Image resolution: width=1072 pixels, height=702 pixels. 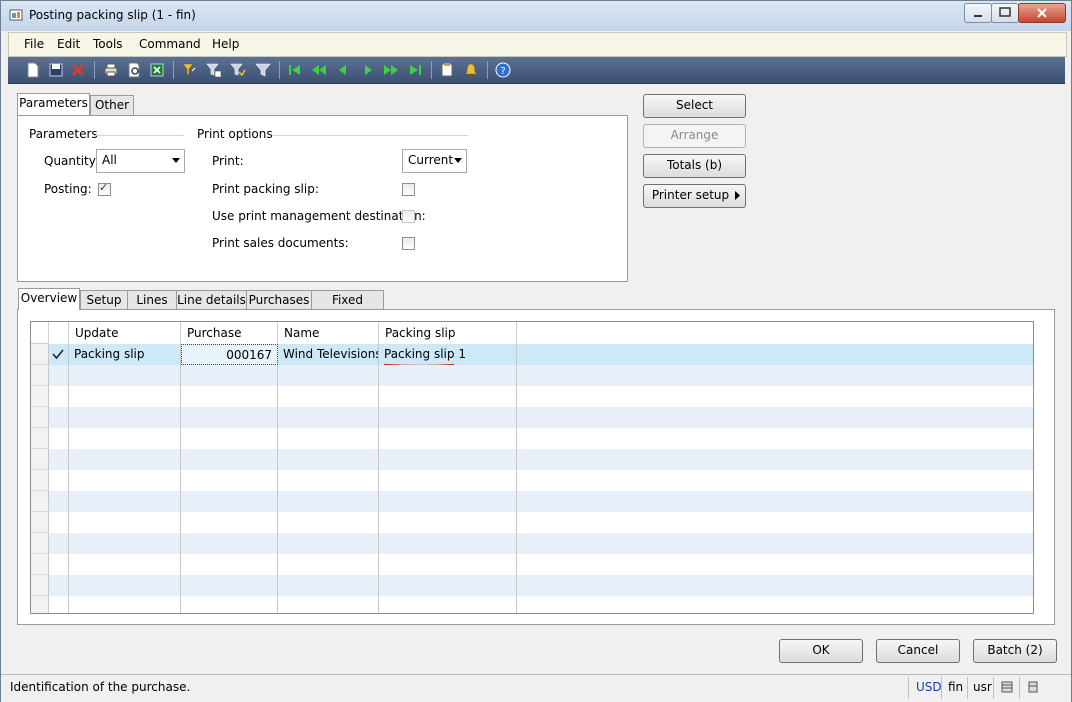 What do you see at coordinates (929, 687) in the screenshot?
I see `status-currency: USD` at bounding box center [929, 687].